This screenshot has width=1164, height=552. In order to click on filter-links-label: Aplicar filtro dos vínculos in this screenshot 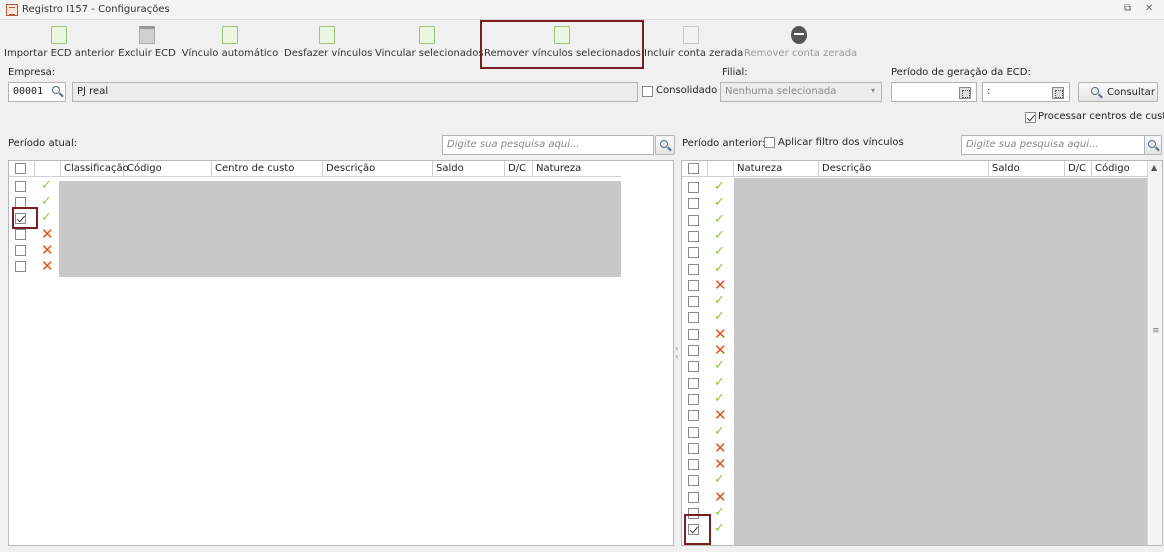, I will do `click(841, 142)`.